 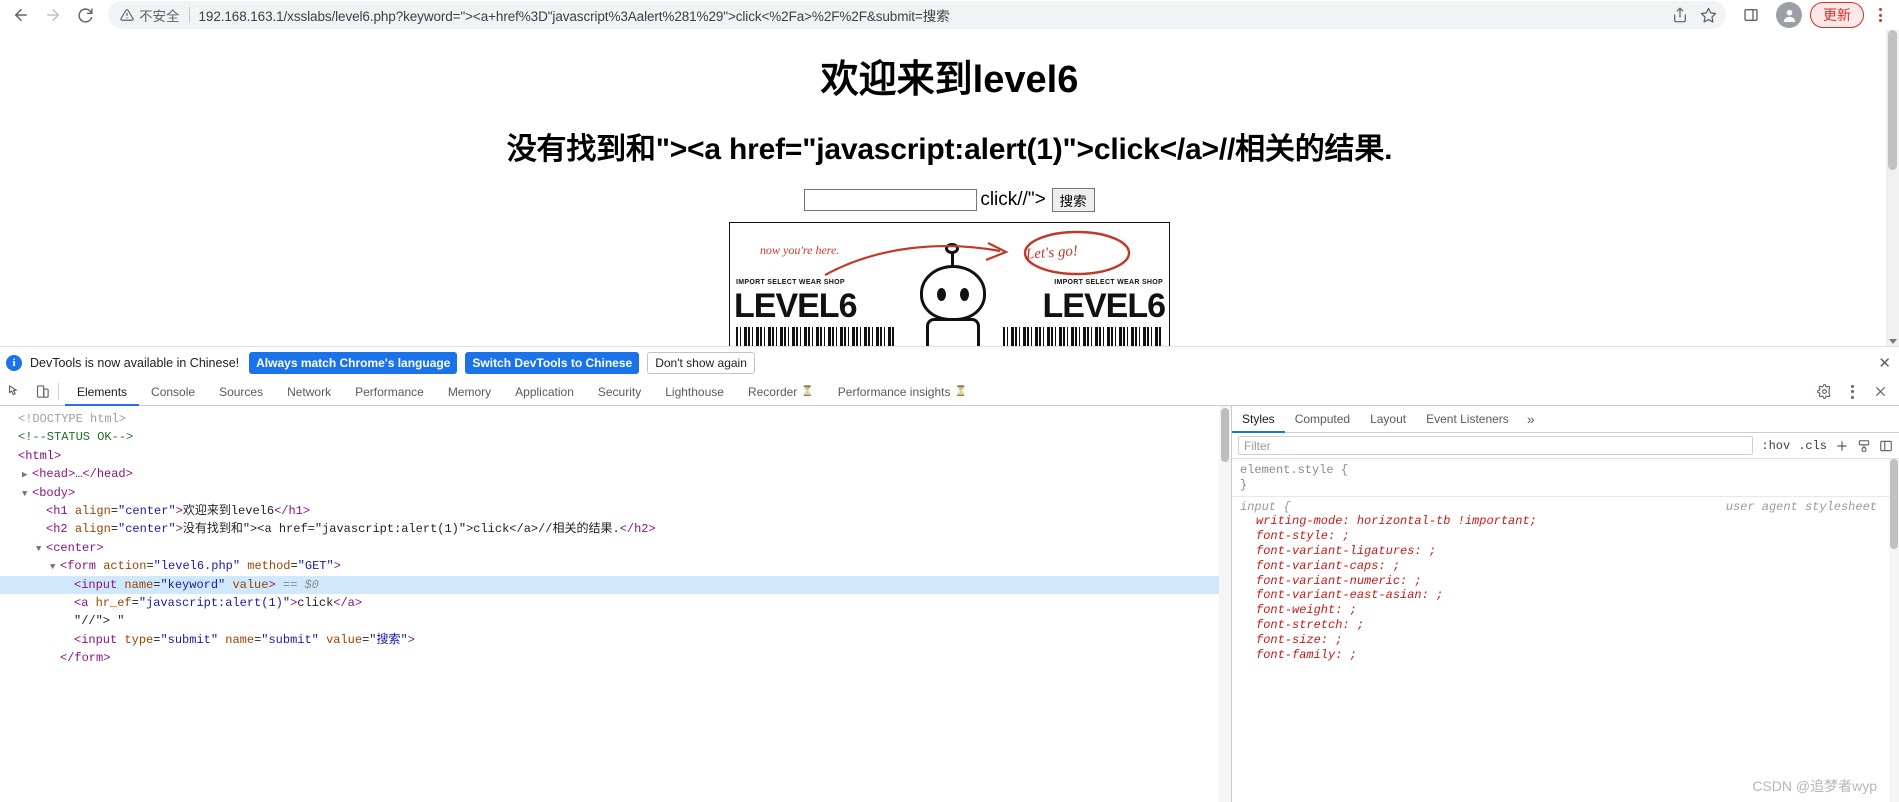 I want to click on tab-performance-insights: Performance insights ⏳, so click(x=902, y=391).